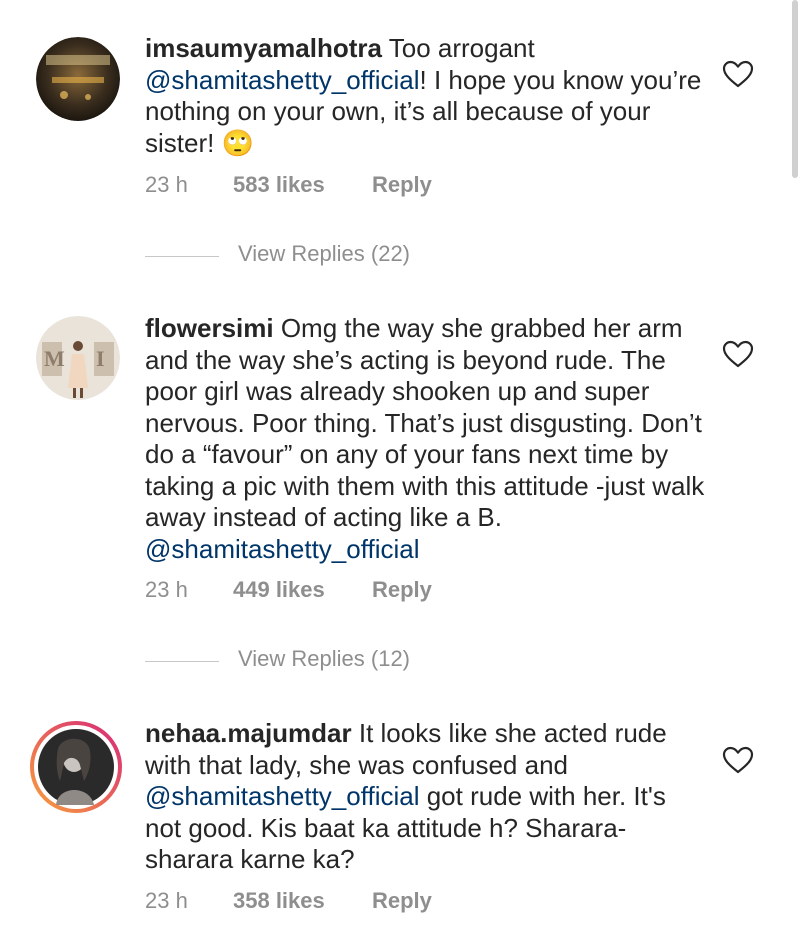 This screenshot has width=800, height=927. Describe the element at coordinates (248, 733) in the screenshot. I see `comment-username: nehaa.majumdar` at that location.